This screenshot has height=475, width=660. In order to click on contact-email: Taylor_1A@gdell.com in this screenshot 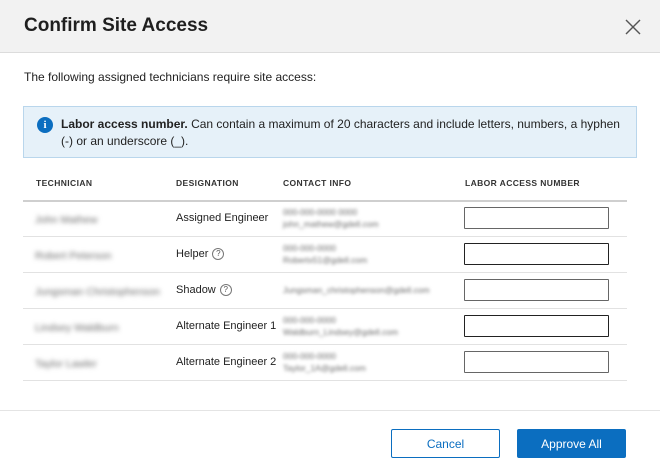, I will do `click(324, 368)`.